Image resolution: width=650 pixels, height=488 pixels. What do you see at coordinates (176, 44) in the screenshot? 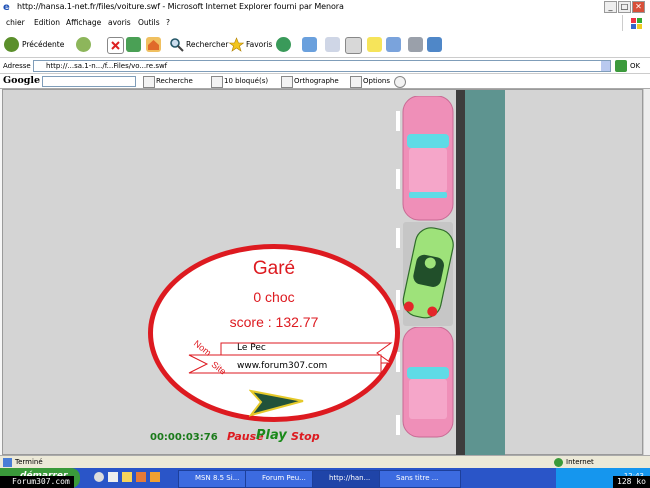
I see `search-icon` at bounding box center [176, 44].